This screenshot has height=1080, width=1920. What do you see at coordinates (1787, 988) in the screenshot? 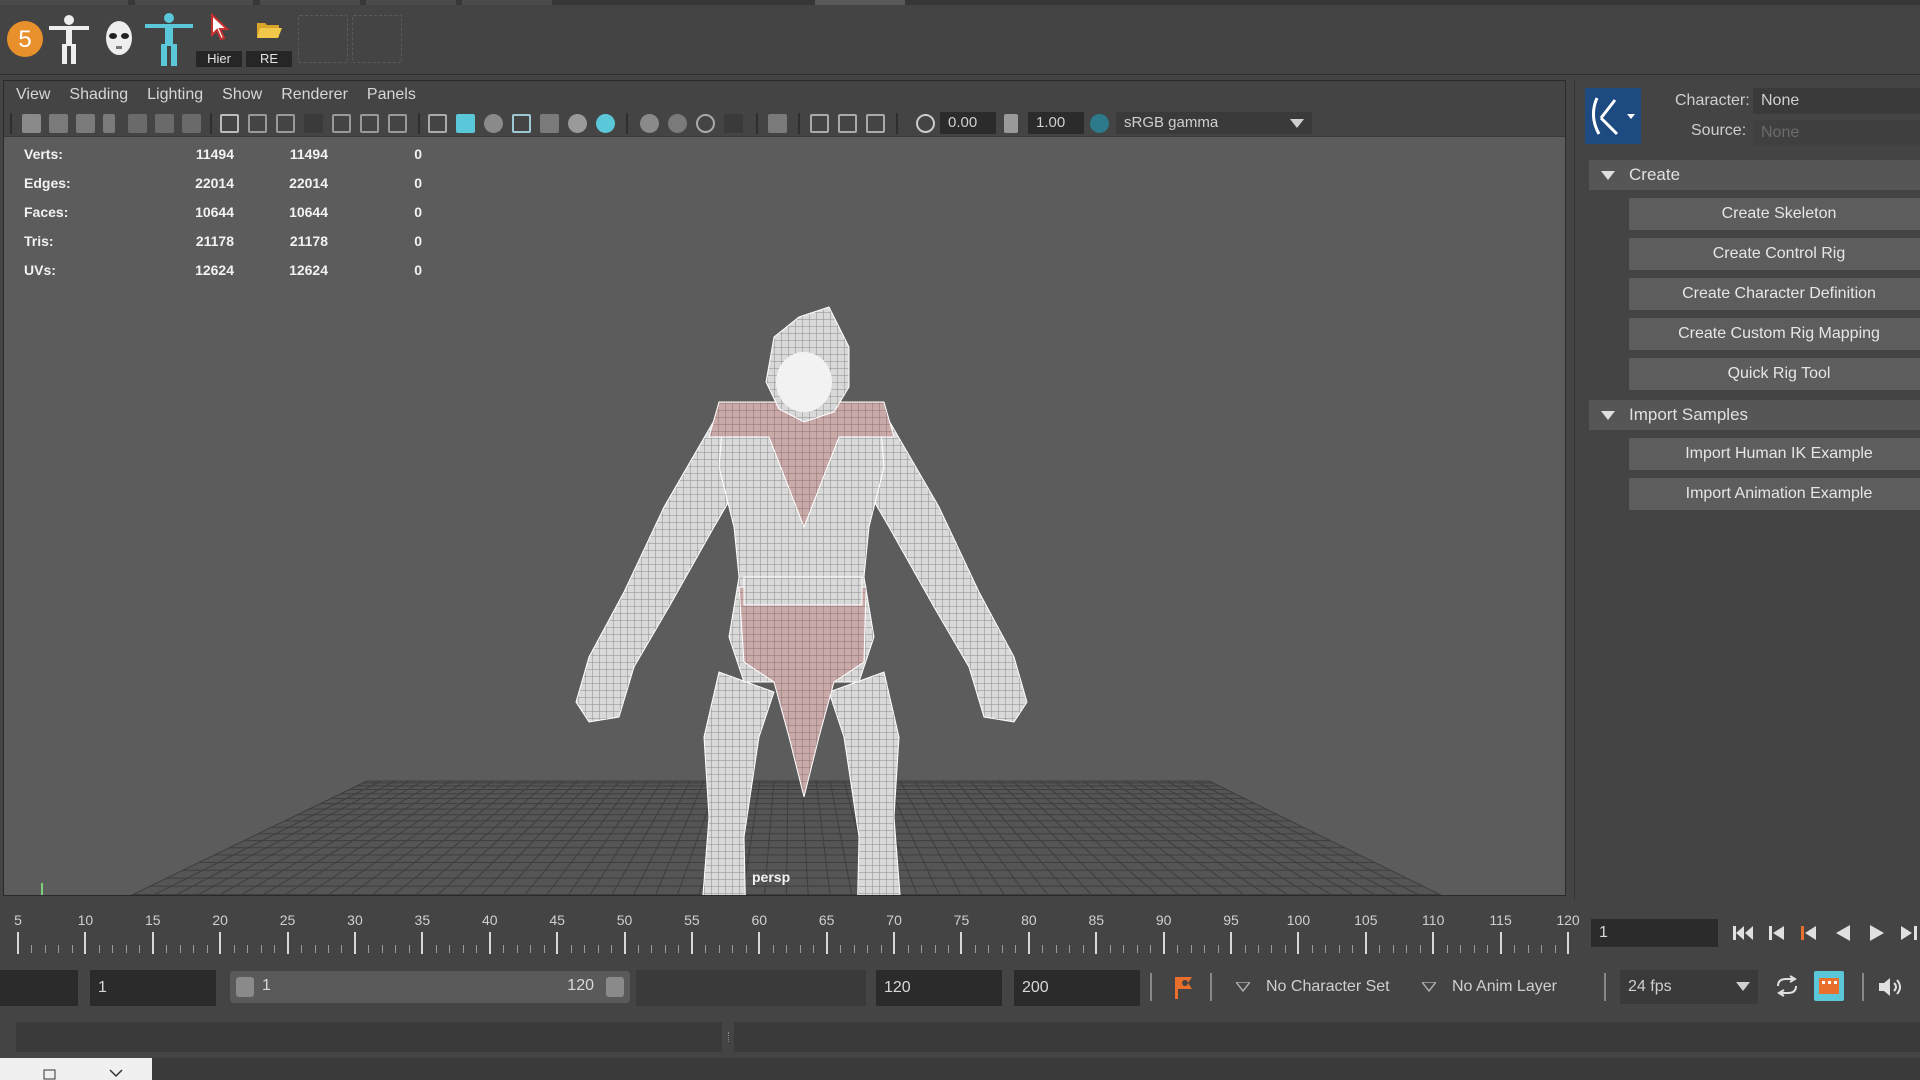
I see `loop-button` at bounding box center [1787, 988].